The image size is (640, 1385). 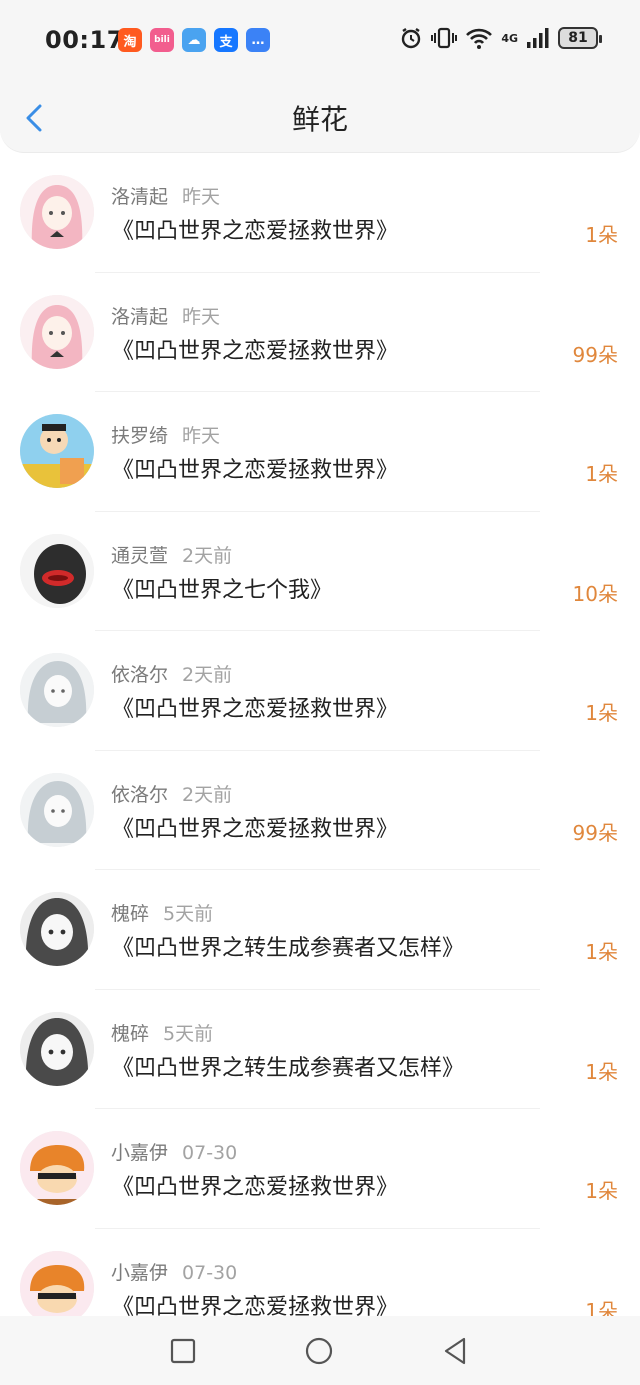 What do you see at coordinates (320, 810) in the screenshot?
I see `list-item: 依洛尔 2天前 《凹凸世界之恋爱拯救世界》 99朵` at bounding box center [320, 810].